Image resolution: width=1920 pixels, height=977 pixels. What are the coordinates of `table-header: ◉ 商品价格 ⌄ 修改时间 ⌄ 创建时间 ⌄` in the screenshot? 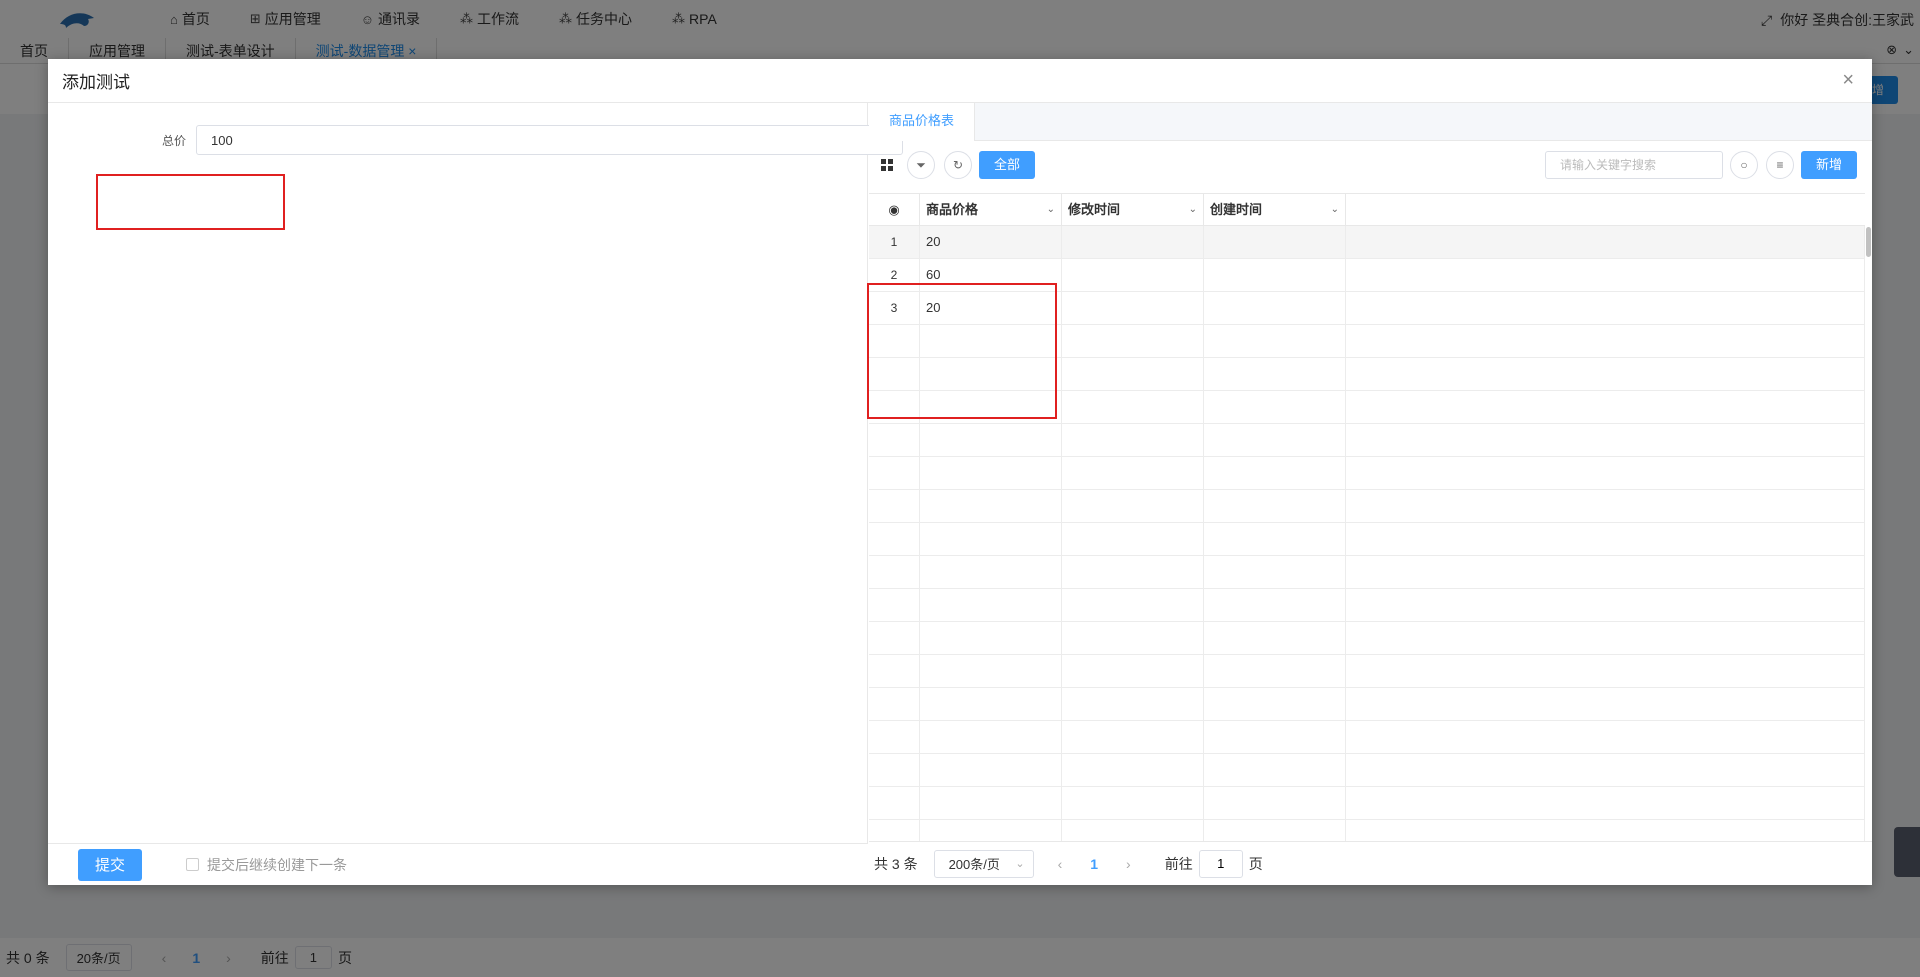 It's located at (1367, 209).